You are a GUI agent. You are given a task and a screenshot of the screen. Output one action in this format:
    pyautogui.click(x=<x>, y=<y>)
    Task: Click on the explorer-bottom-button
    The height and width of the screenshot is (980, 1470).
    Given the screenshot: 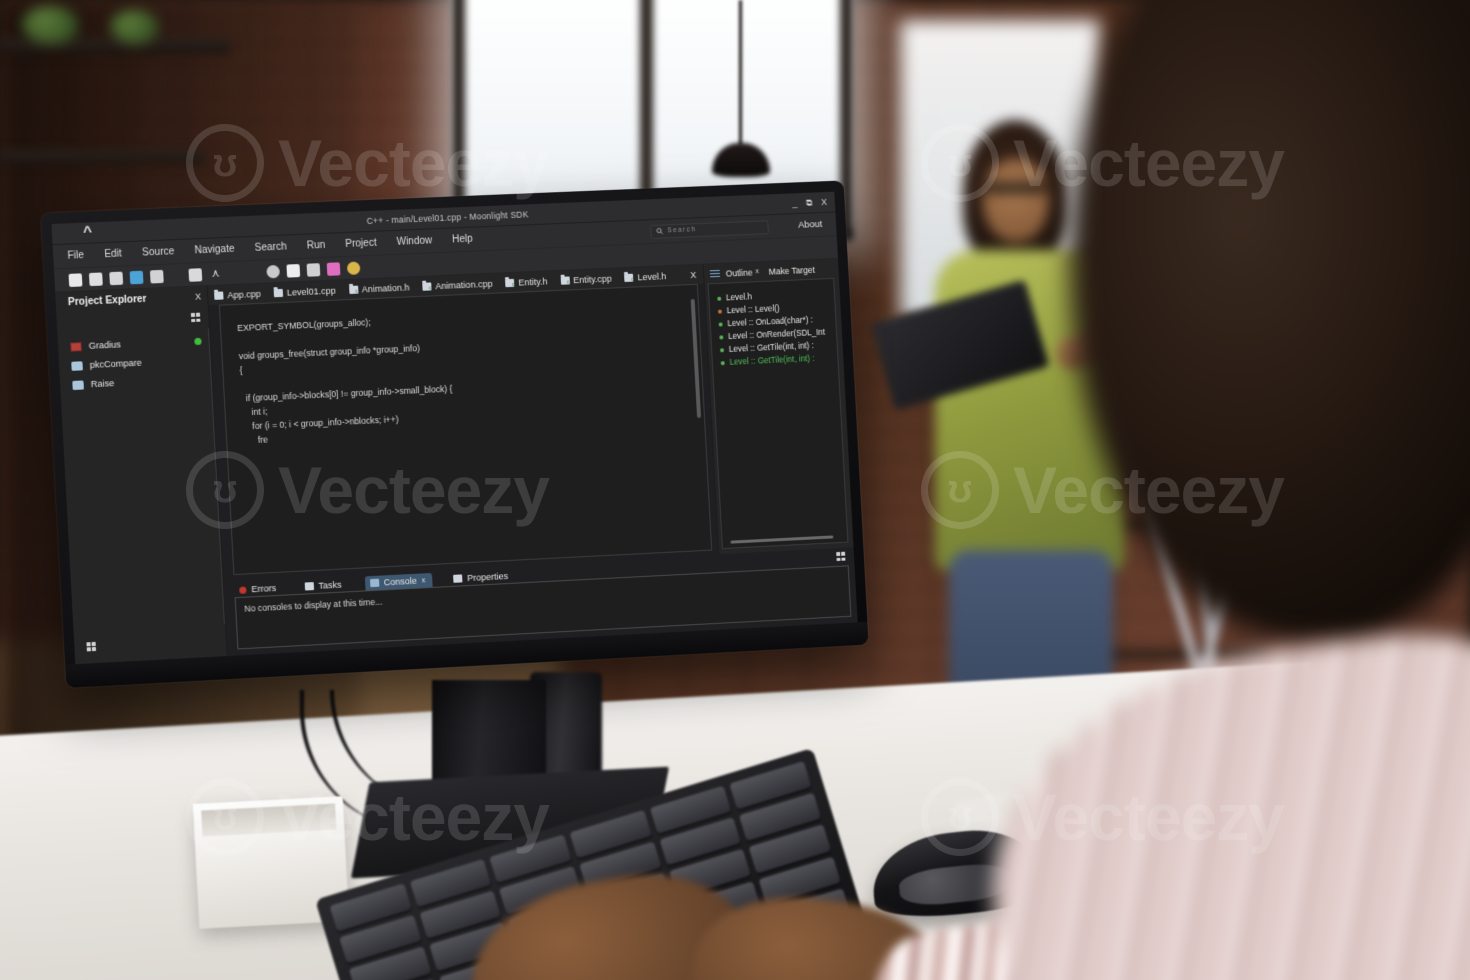 What is the action you would take?
    pyautogui.click(x=91, y=645)
    